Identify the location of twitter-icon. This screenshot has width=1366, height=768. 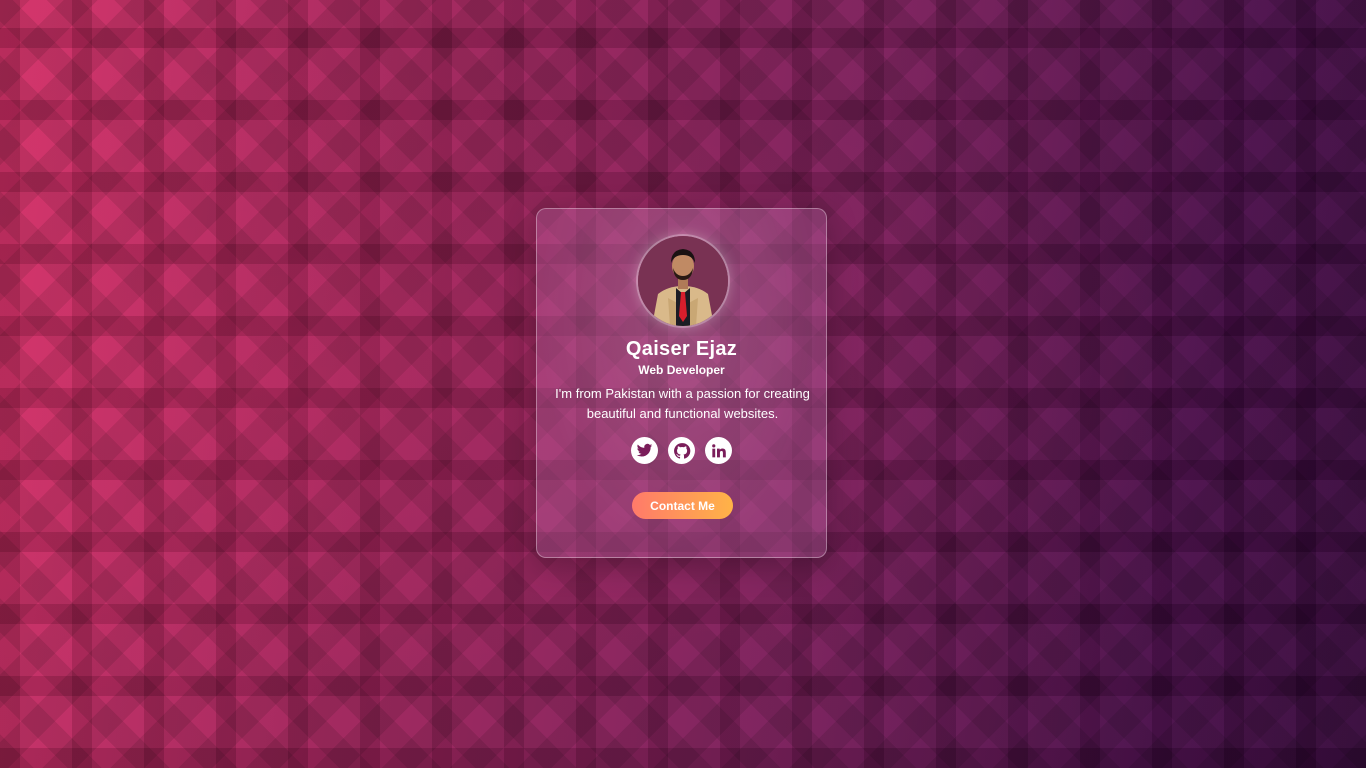
(644, 450).